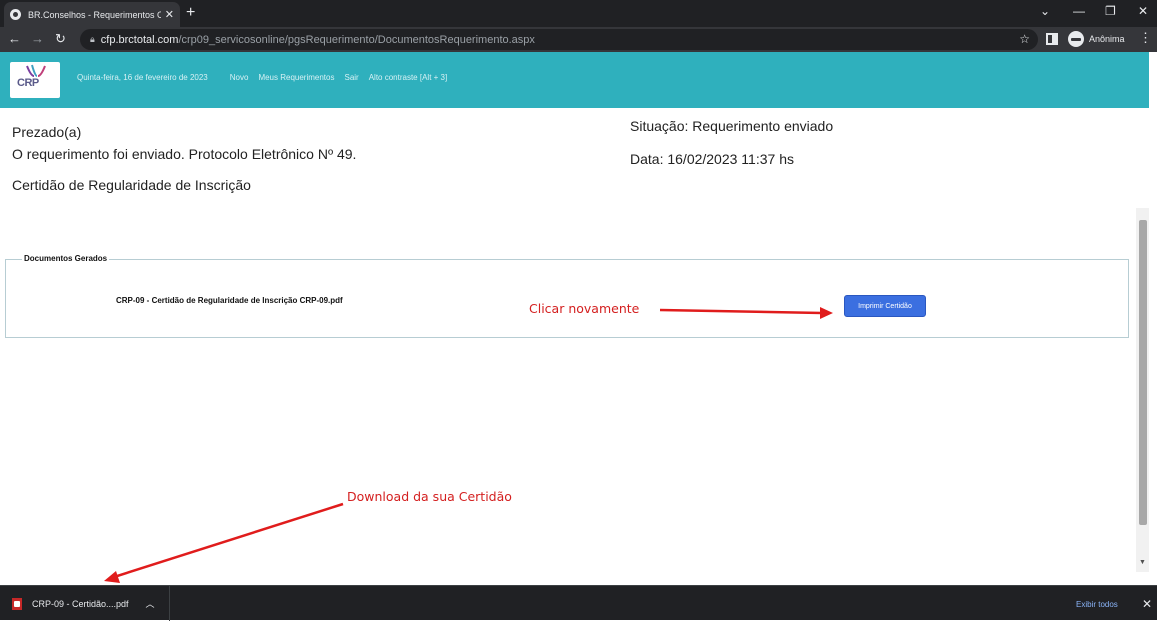 The image size is (1157, 621). What do you see at coordinates (1147, 604) in the screenshot?
I see `close-download-bar-icon: ✕` at bounding box center [1147, 604].